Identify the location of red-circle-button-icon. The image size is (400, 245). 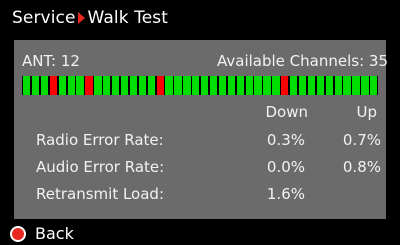
(18, 233).